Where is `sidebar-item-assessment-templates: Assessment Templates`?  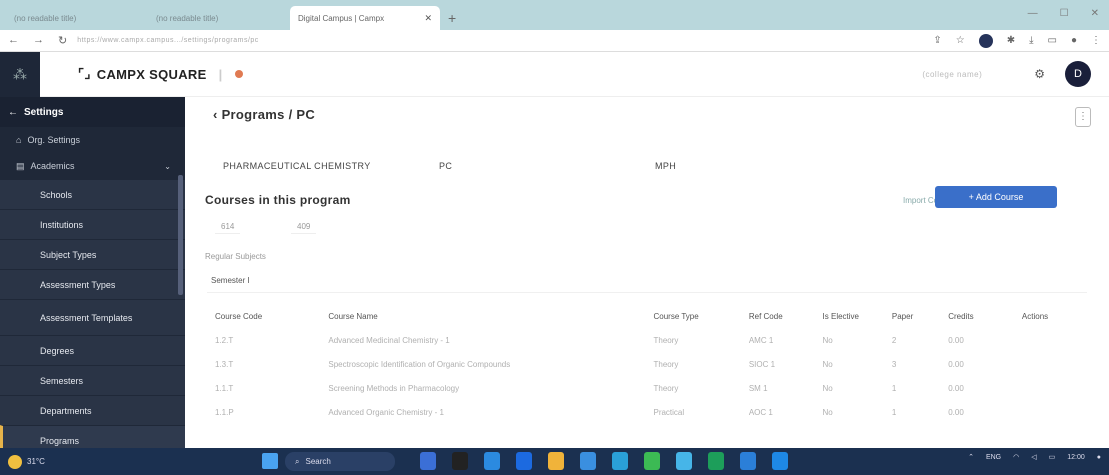 sidebar-item-assessment-templates: Assessment Templates is located at coordinates (92, 317).